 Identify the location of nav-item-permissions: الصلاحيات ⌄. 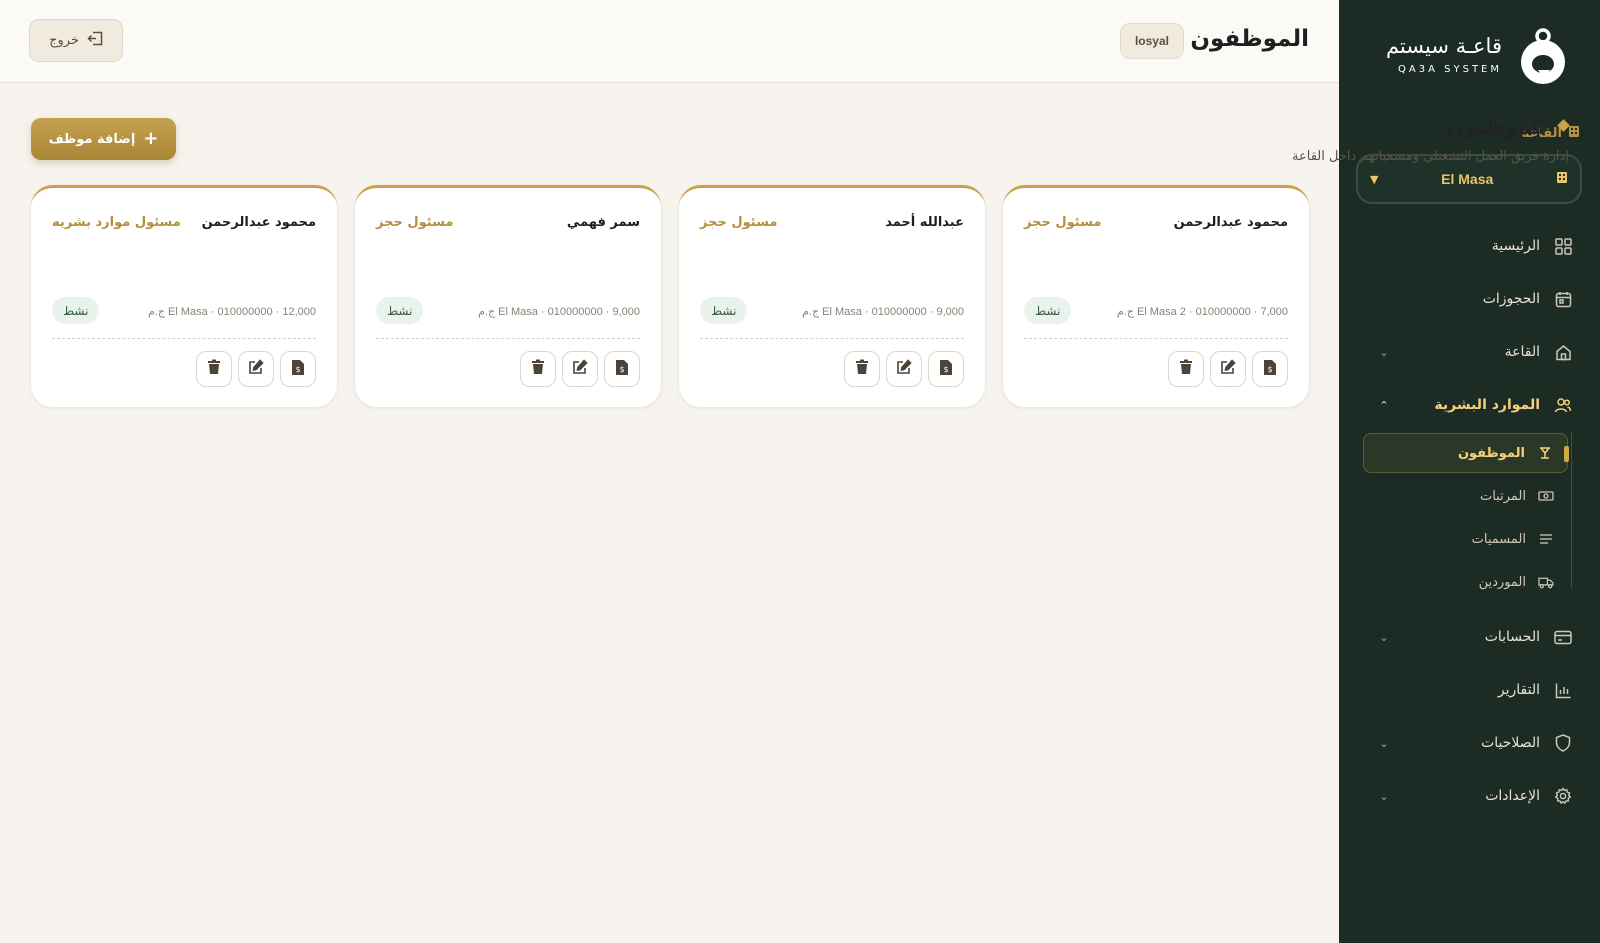
(1474, 743).